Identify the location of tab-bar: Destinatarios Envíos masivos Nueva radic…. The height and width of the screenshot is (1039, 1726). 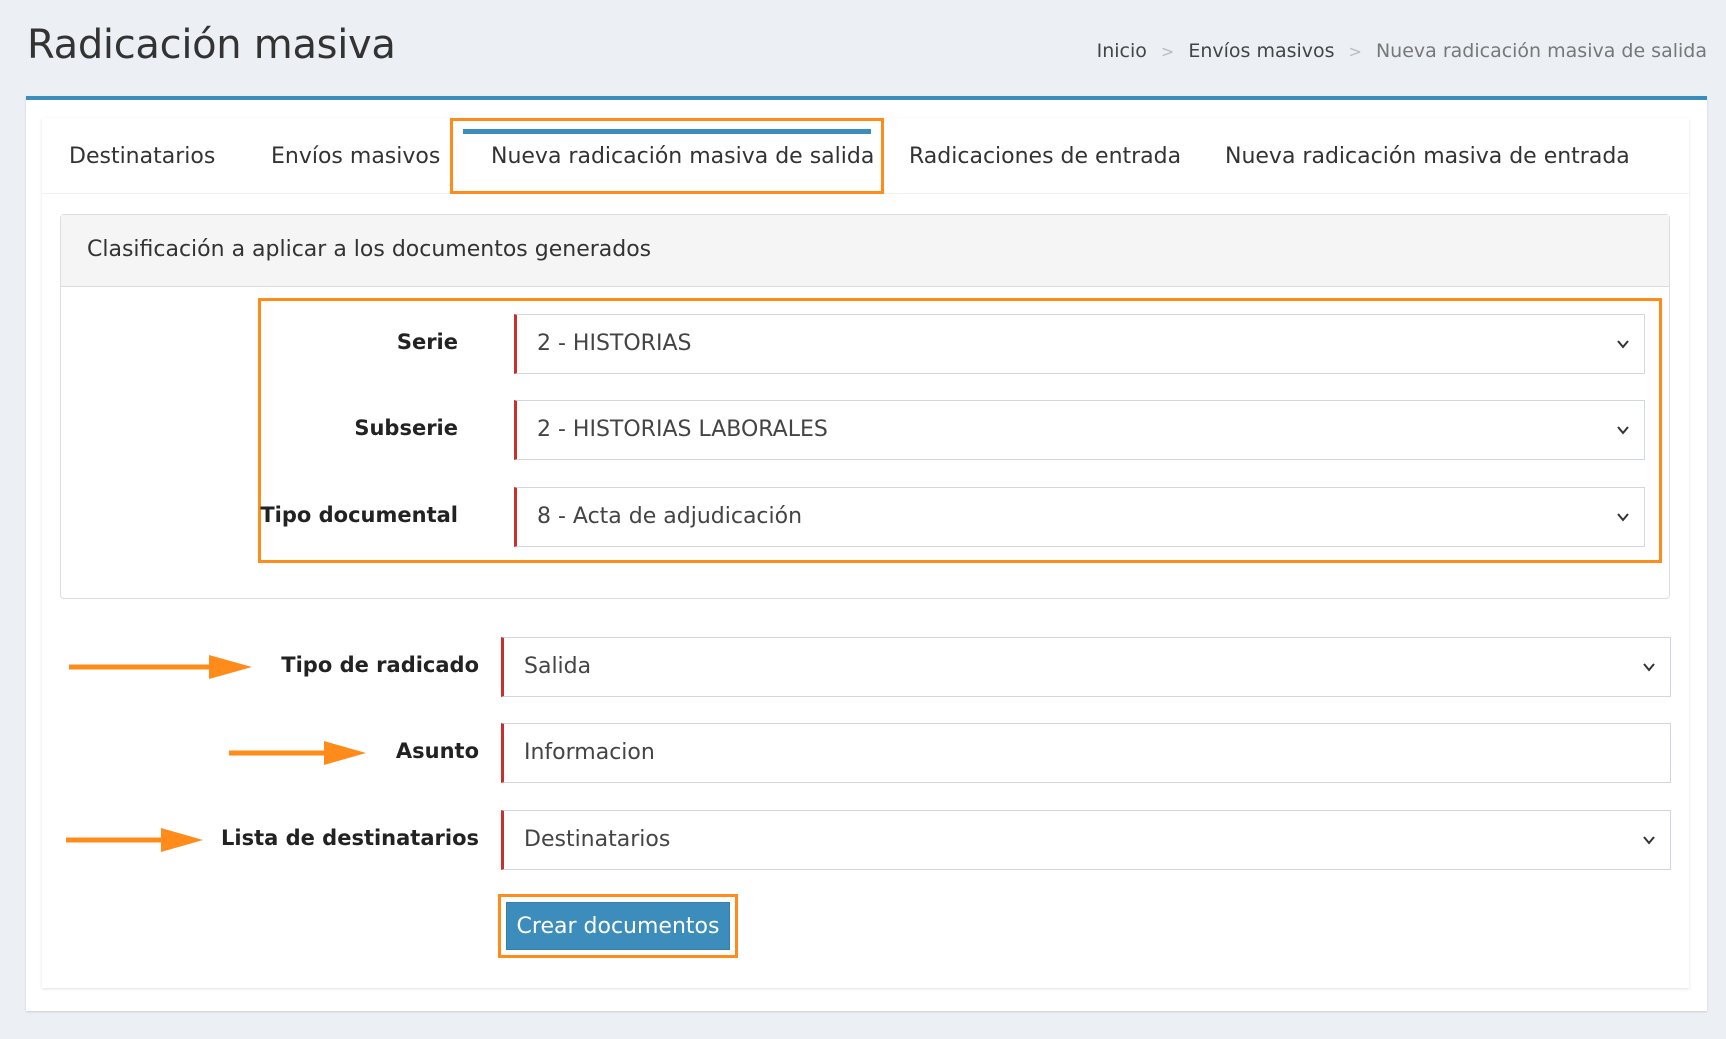
(865, 156).